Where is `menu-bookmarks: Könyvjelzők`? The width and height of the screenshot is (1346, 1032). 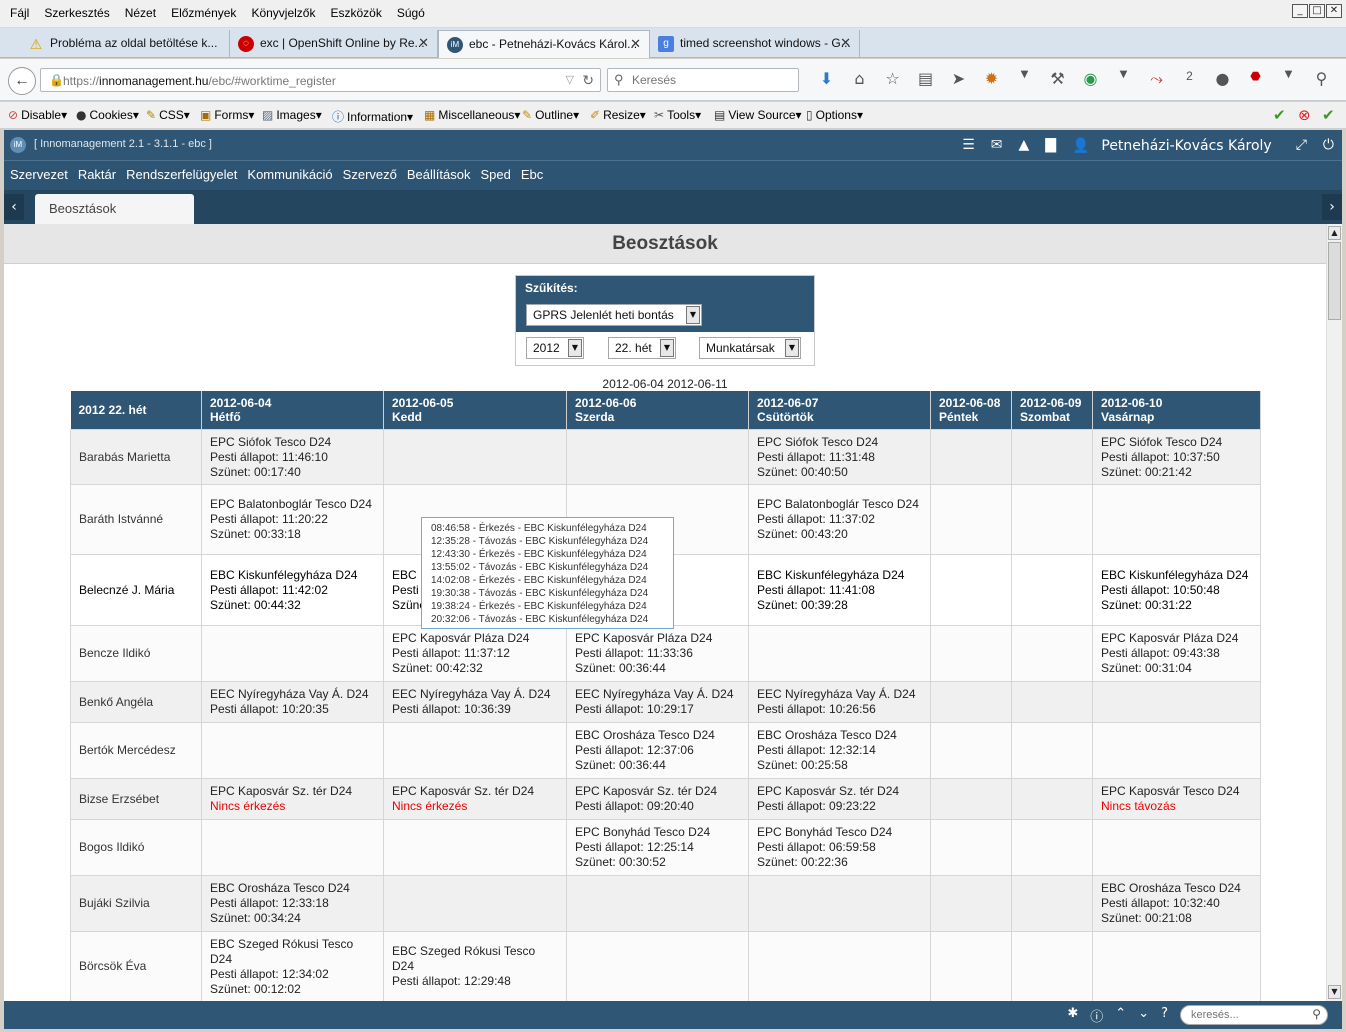
menu-bookmarks: Könyvjelzők is located at coordinates (283, 13).